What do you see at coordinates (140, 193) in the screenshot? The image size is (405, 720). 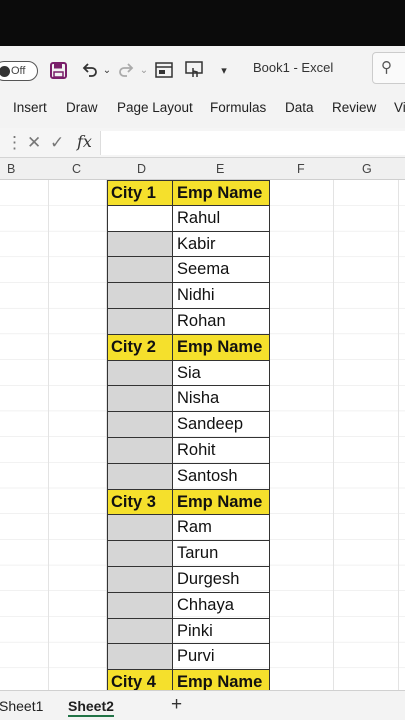 I see `city-header-cell: City 1` at bounding box center [140, 193].